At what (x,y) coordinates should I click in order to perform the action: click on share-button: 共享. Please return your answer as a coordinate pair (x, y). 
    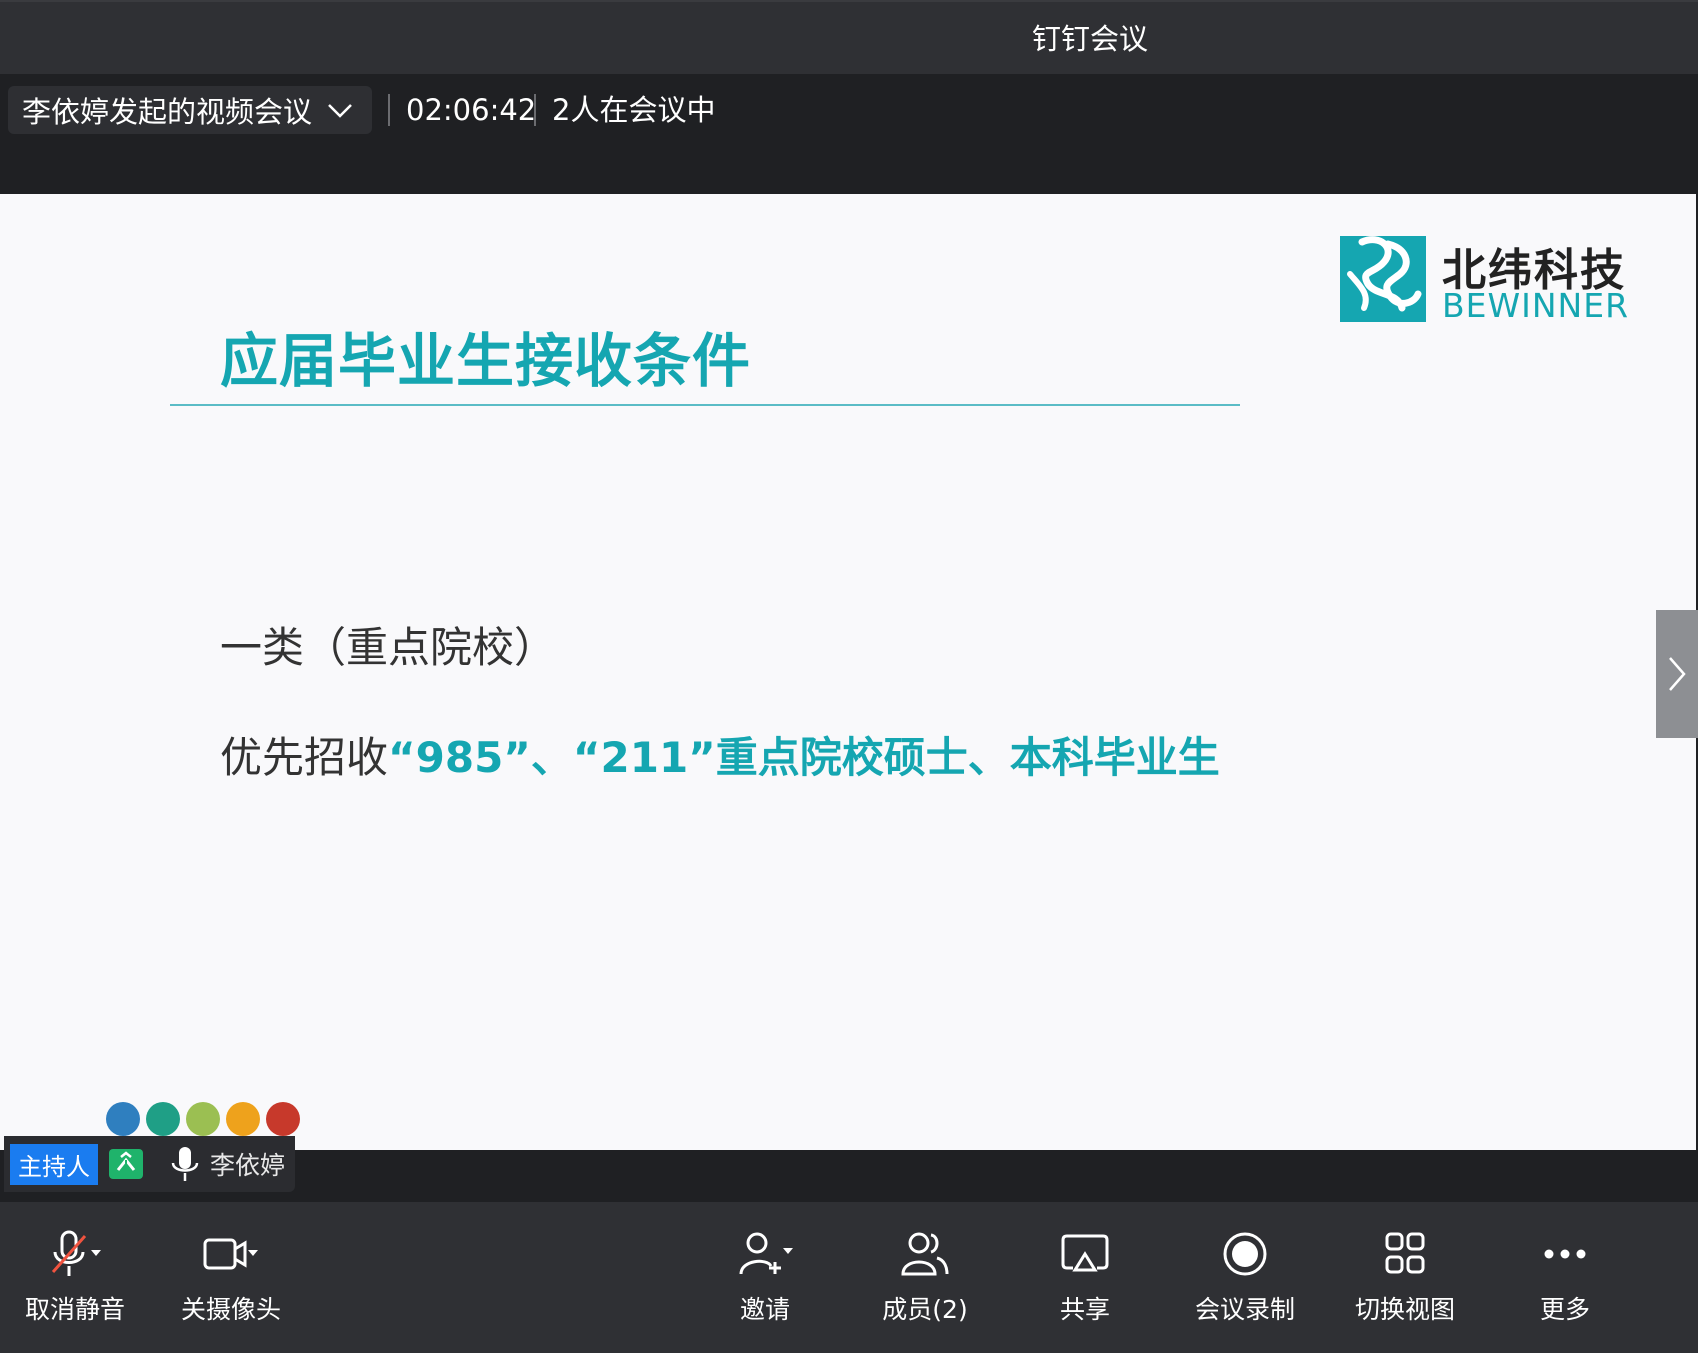
    Looking at the image, I should click on (1085, 1280).